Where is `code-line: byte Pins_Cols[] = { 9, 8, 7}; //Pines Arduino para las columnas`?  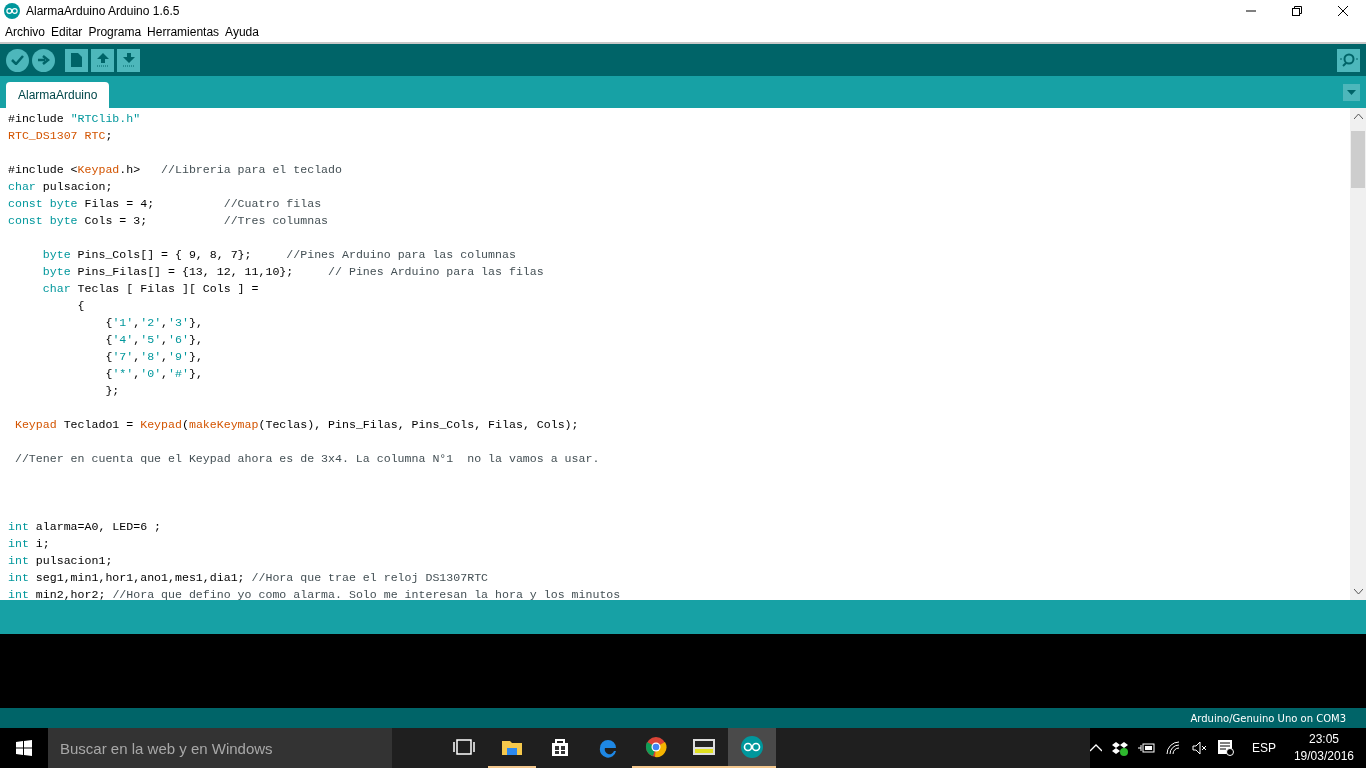 code-line: byte Pins_Cols[] = { 9, 8, 7}; //Pines Arduino para las columnas is located at coordinates (279, 255).